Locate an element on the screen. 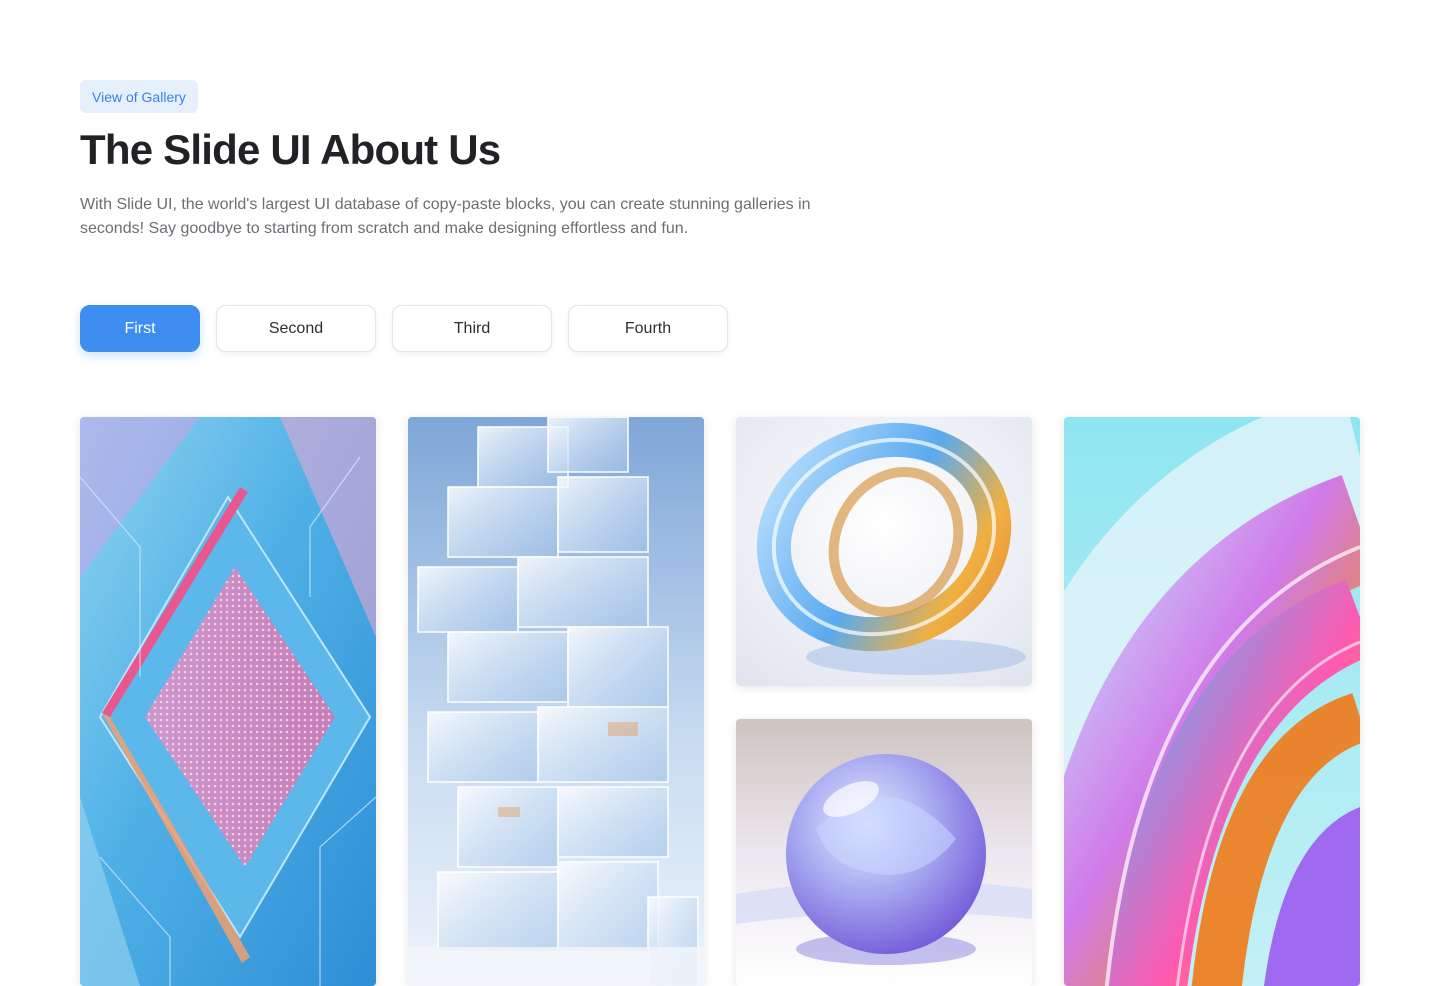  tab-second: Second is located at coordinates (296, 328).